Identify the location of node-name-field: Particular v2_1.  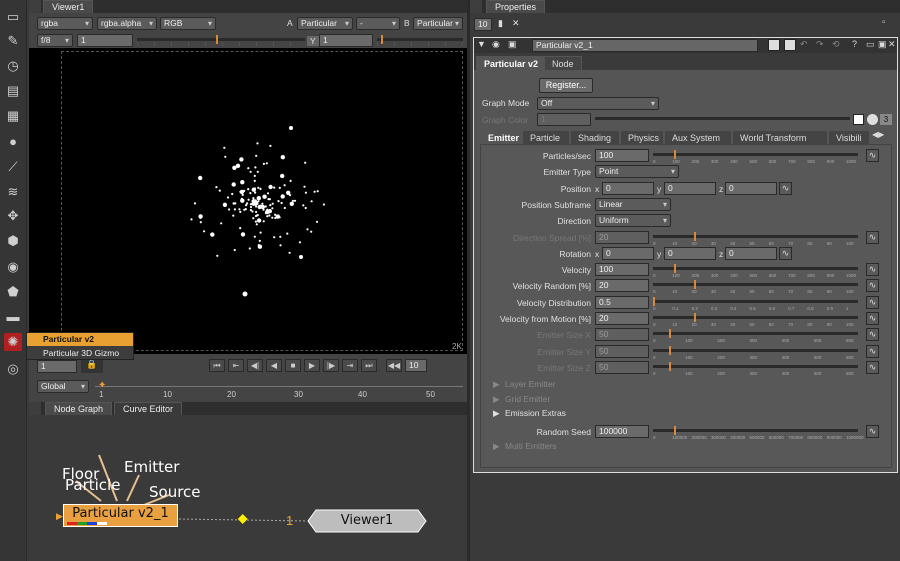
(645, 45).